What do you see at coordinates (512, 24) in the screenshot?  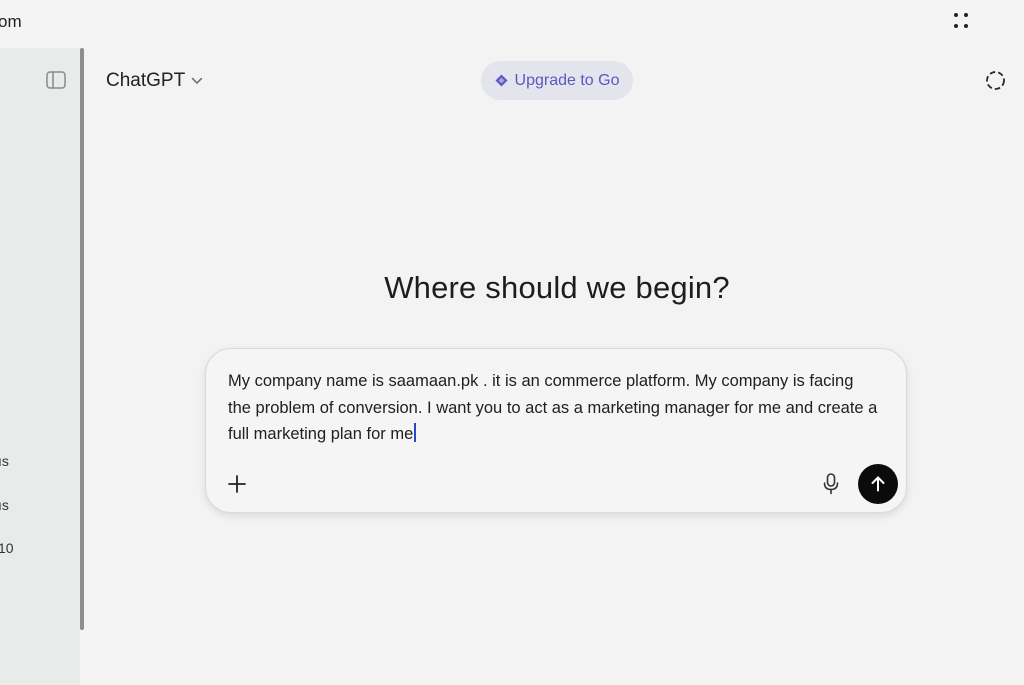 I see `browser-top-bar: om` at bounding box center [512, 24].